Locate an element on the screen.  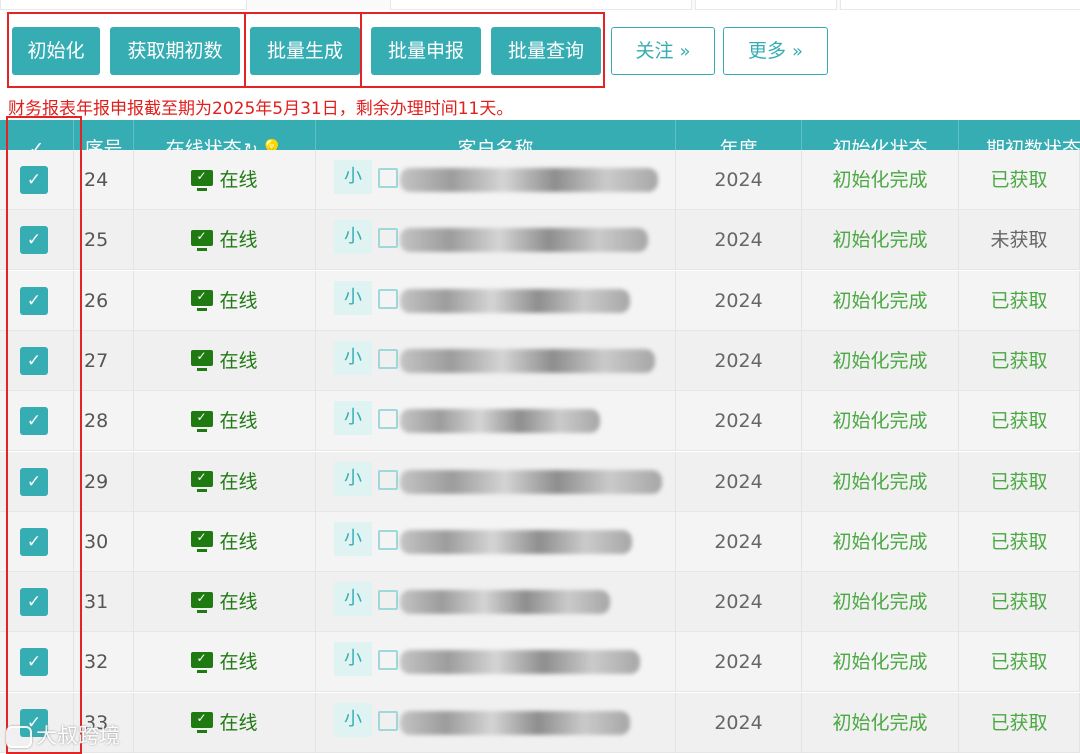
table-row: ✓ 29 ✓ 在线小 2024 初始化完成 已获取 is located at coordinates (540, 481).